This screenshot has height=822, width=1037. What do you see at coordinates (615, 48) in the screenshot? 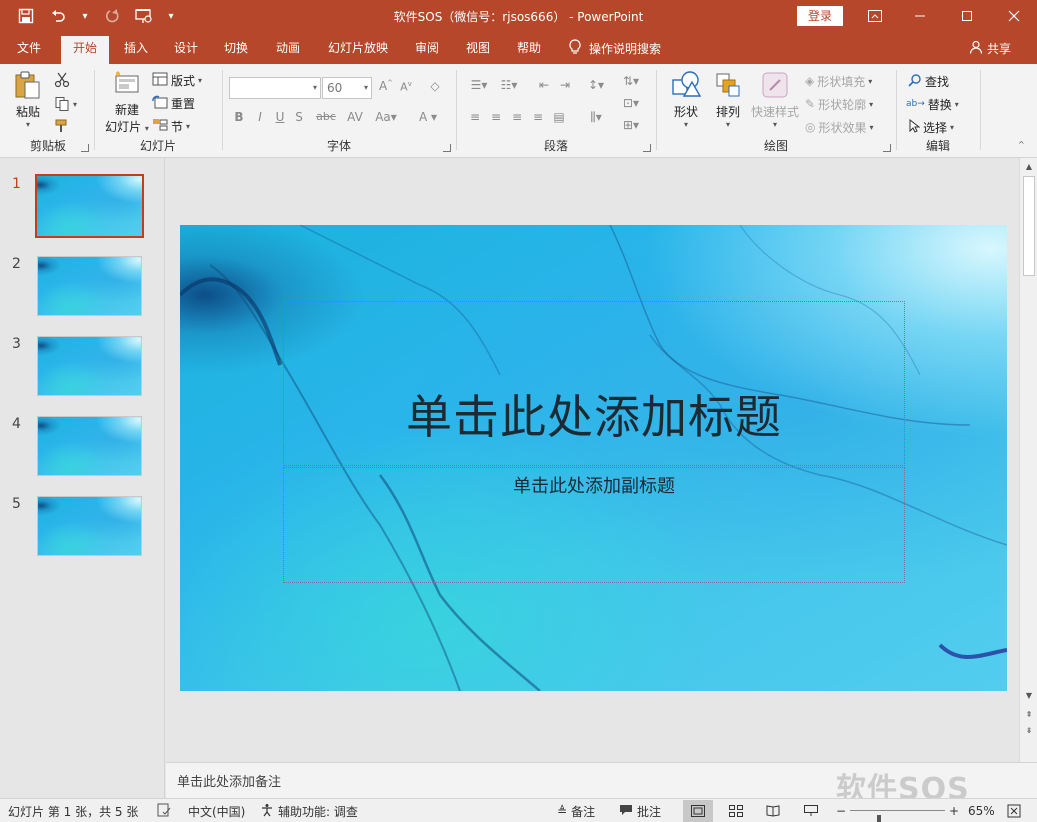
I see `tell-me-search: 操作说明搜索` at bounding box center [615, 48].